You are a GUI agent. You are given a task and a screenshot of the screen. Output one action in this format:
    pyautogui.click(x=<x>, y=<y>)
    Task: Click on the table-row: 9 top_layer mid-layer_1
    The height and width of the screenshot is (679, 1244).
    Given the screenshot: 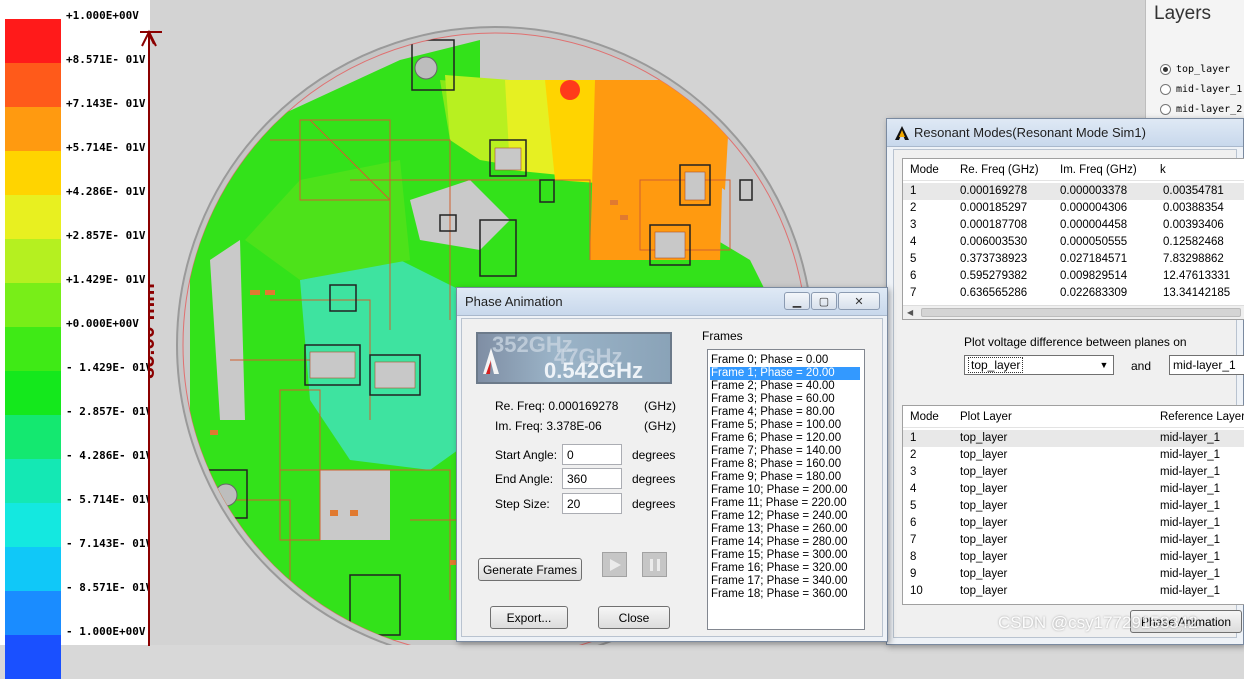 What is the action you would take?
    pyautogui.click(x=1073, y=574)
    